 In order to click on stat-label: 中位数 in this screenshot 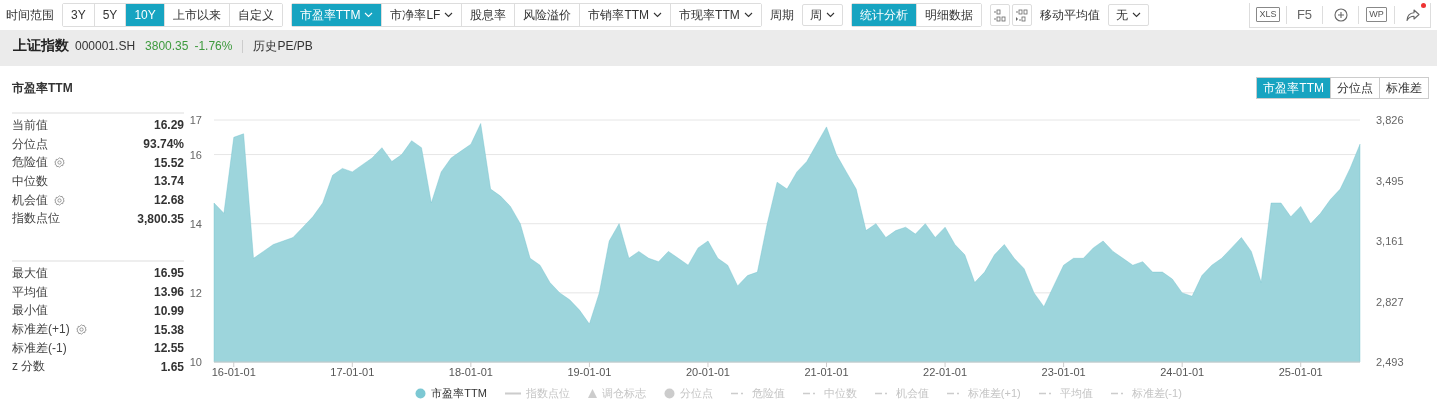, I will do `click(30, 181)`.